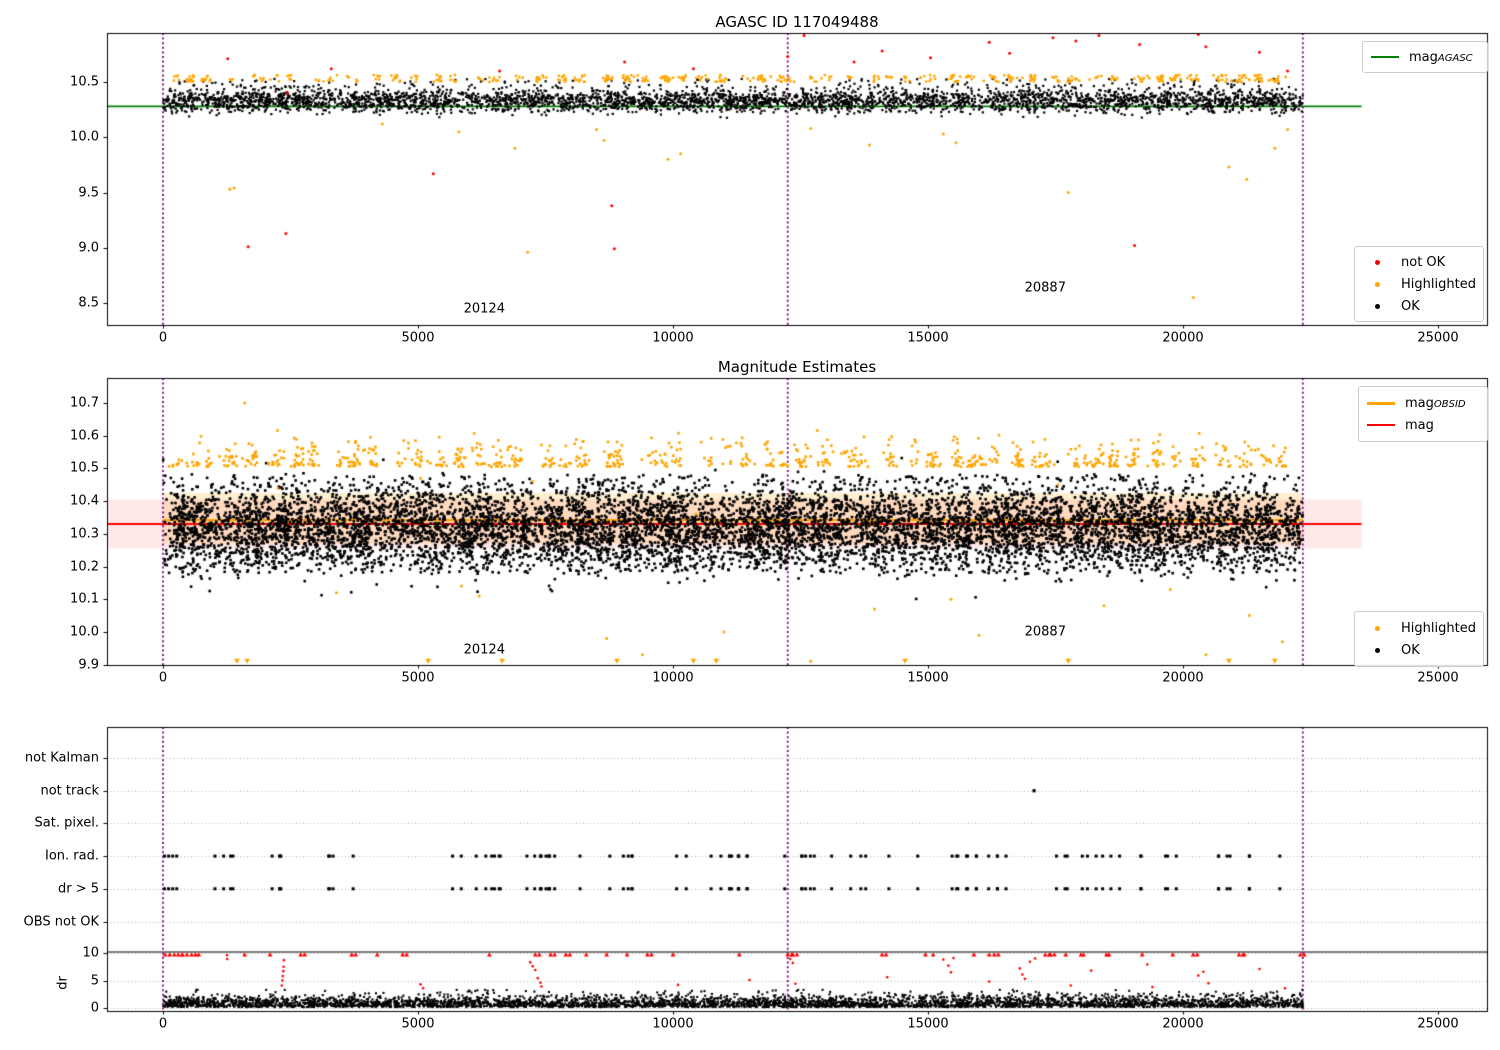  What do you see at coordinates (1381, 403) in the screenshot?
I see `orange-line-swatch` at bounding box center [1381, 403].